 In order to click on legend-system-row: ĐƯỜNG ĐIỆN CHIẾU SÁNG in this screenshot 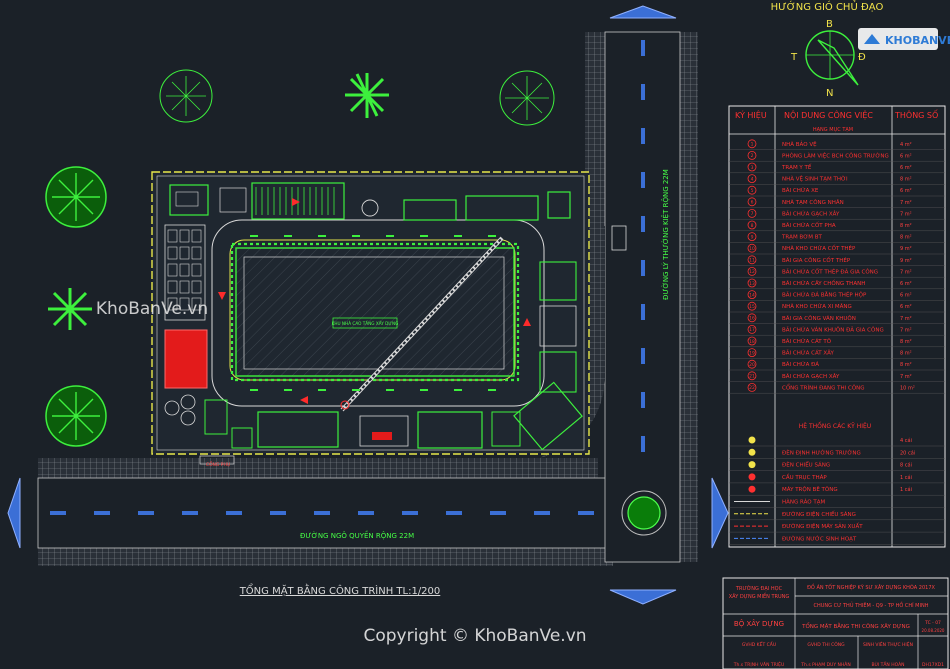, I will do `click(837, 515)`.